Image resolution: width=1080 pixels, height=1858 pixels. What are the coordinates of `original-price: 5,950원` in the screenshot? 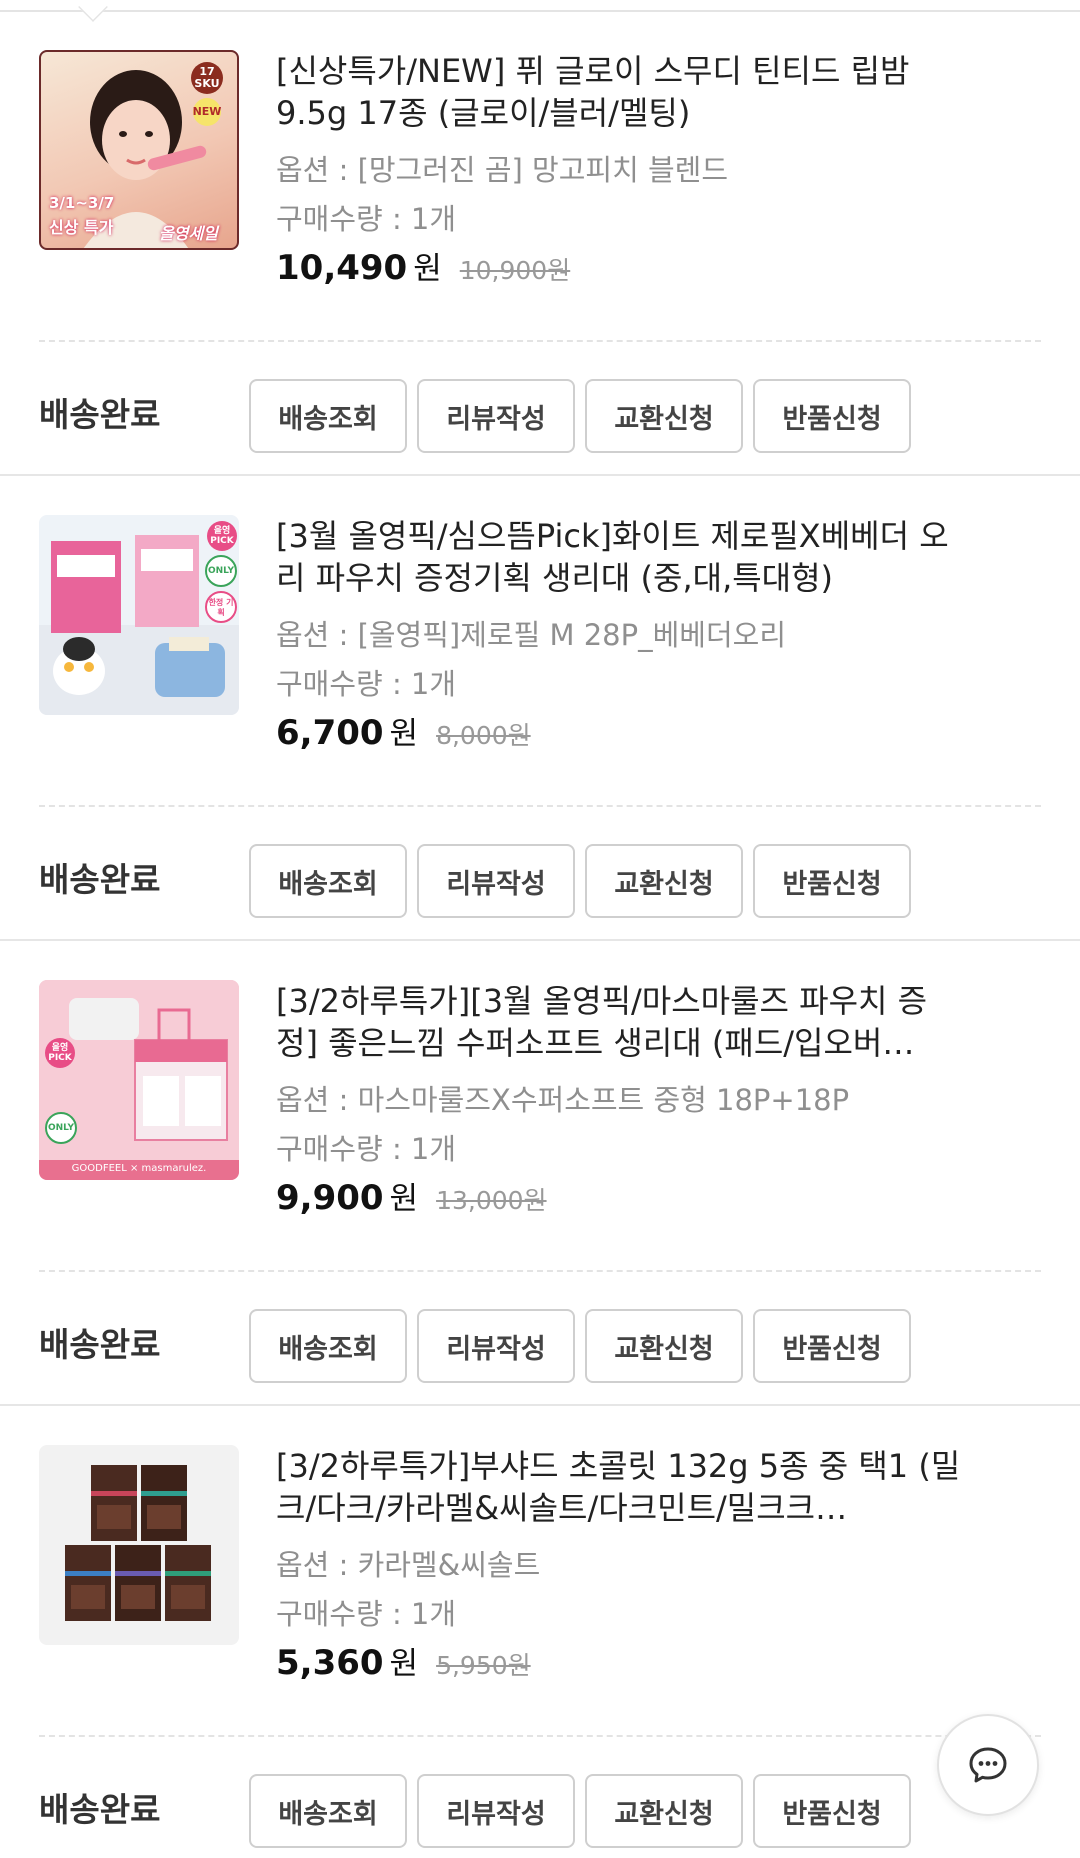 It's located at (483, 1665).